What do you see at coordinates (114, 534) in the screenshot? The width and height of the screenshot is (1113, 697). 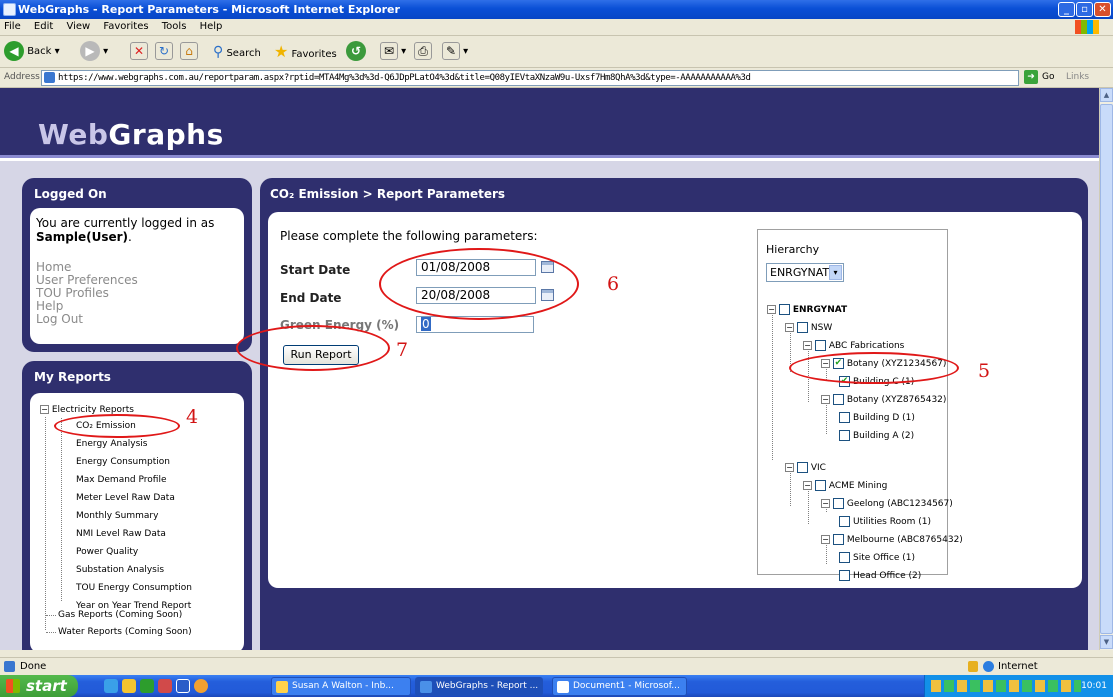 I see `report-nmi-level-raw-data: NMI Level Raw Data` at bounding box center [114, 534].